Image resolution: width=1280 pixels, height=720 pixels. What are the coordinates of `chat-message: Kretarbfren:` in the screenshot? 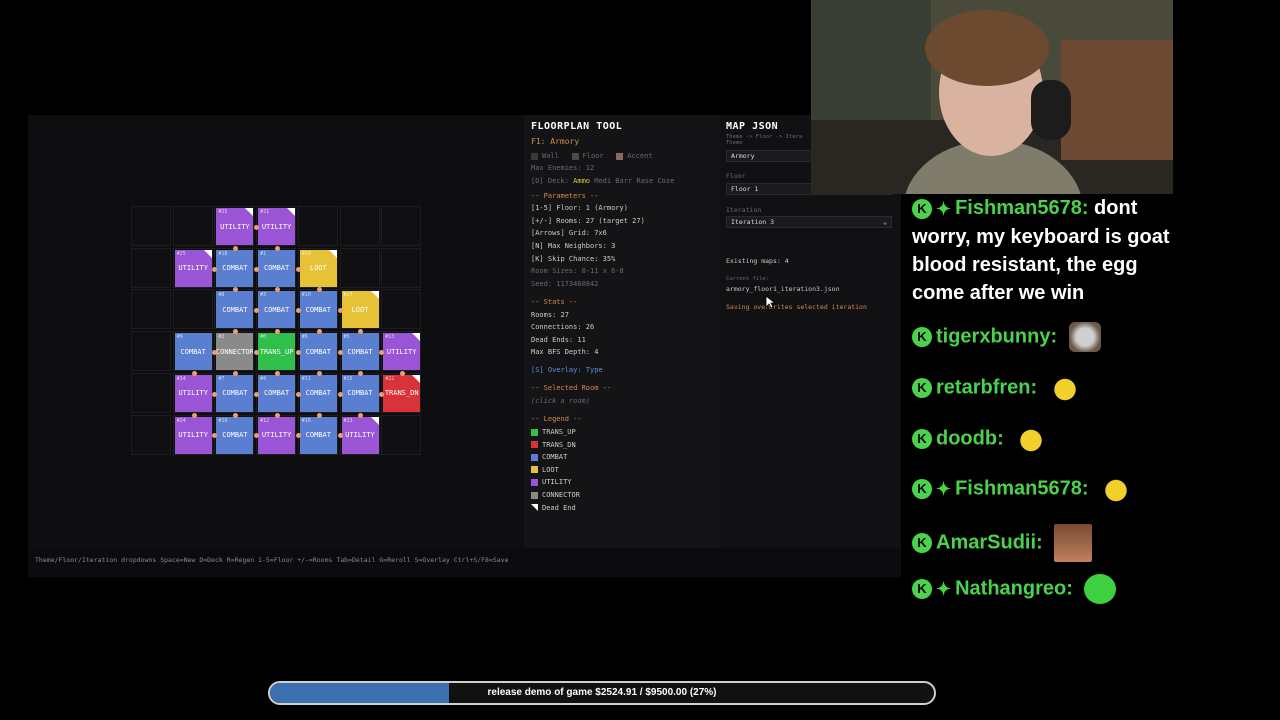 It's located at (996, 388).